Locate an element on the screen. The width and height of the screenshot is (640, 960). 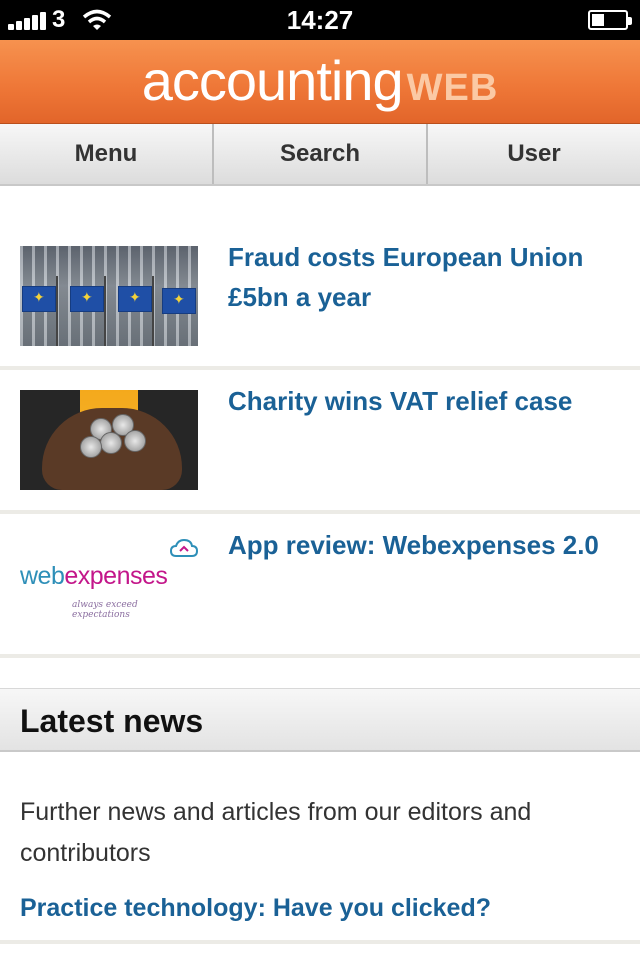
nav-search-button: Search is located at coordinates (321, 154).